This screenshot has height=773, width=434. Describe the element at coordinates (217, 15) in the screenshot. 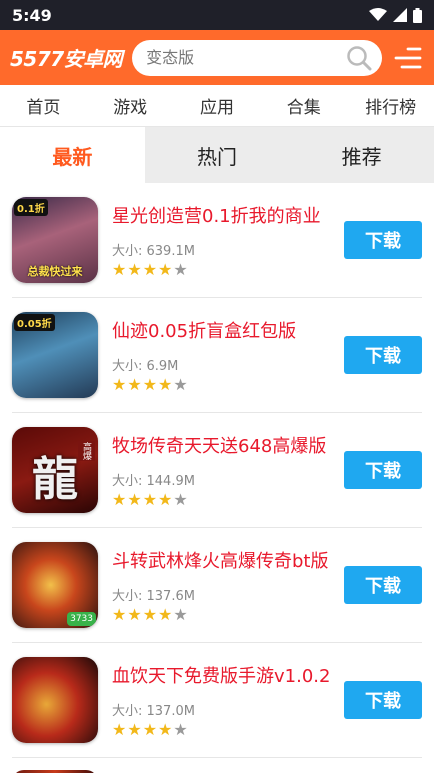

I see `status-bar: 5:49` at that location.